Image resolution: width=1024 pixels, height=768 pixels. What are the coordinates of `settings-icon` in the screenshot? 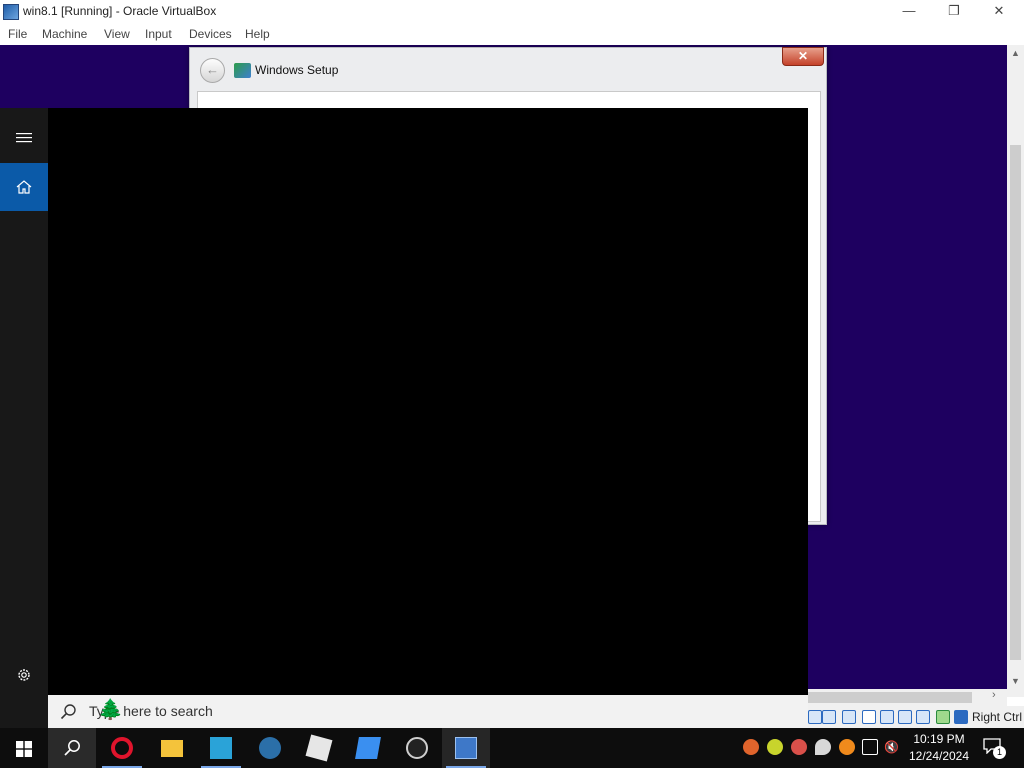 It's located at (24, 675).